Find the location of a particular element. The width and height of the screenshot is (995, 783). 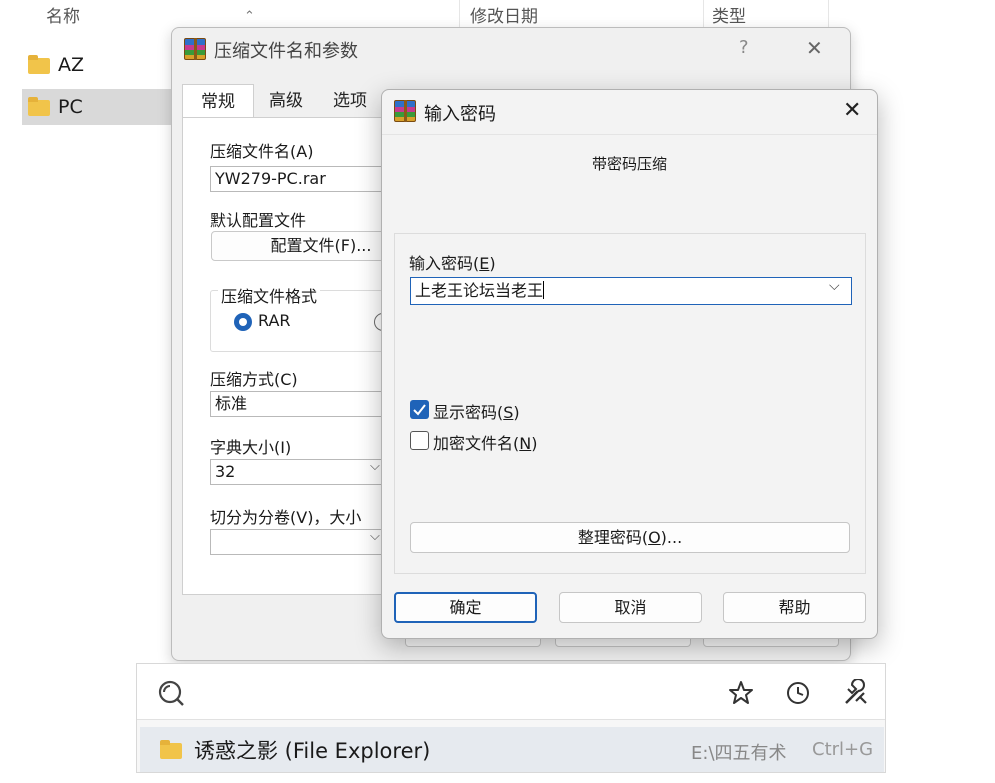

search-icon is located at coordinates (171, 693).